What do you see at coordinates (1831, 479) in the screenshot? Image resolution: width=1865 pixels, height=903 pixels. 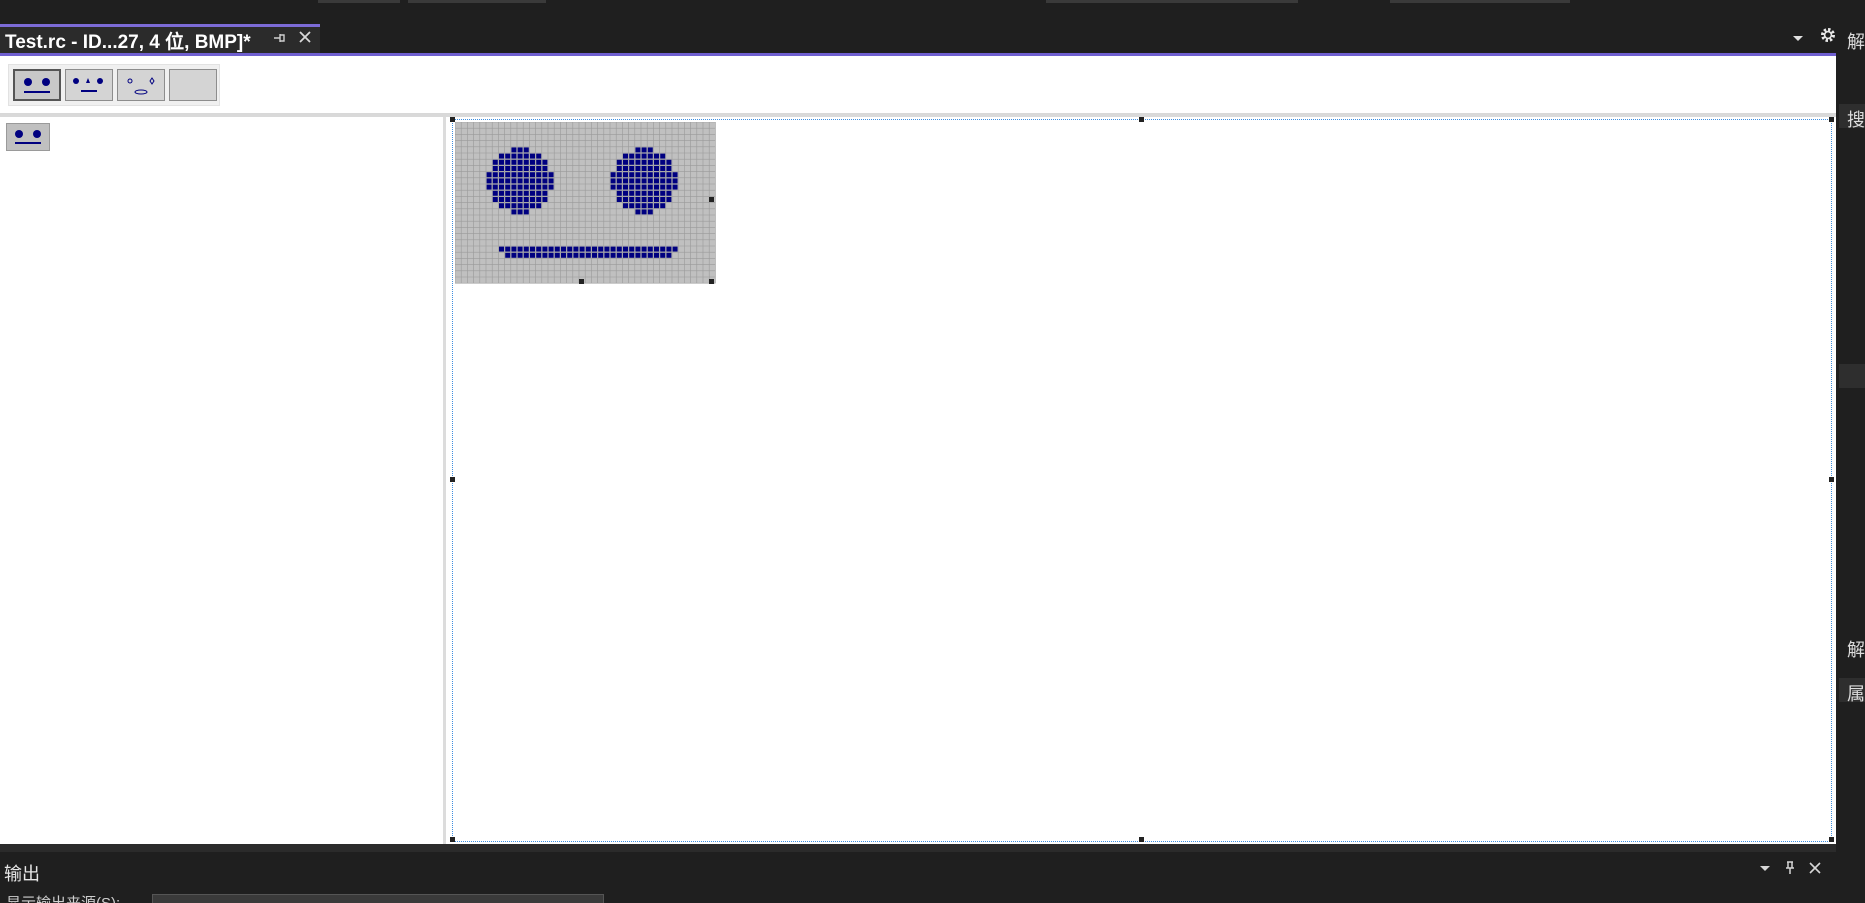 I see `resize-handle` at bounding box center [1831, 479].